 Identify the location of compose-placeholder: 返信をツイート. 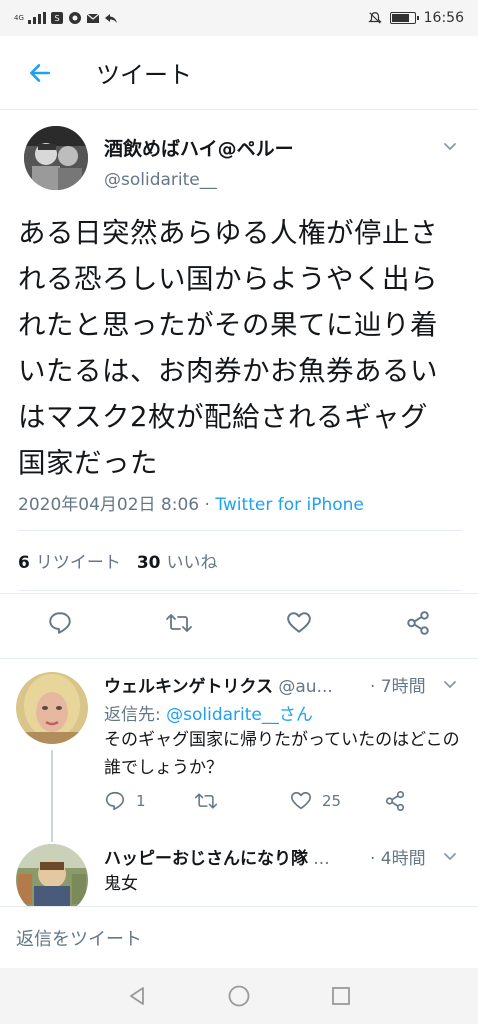
(79, 939).